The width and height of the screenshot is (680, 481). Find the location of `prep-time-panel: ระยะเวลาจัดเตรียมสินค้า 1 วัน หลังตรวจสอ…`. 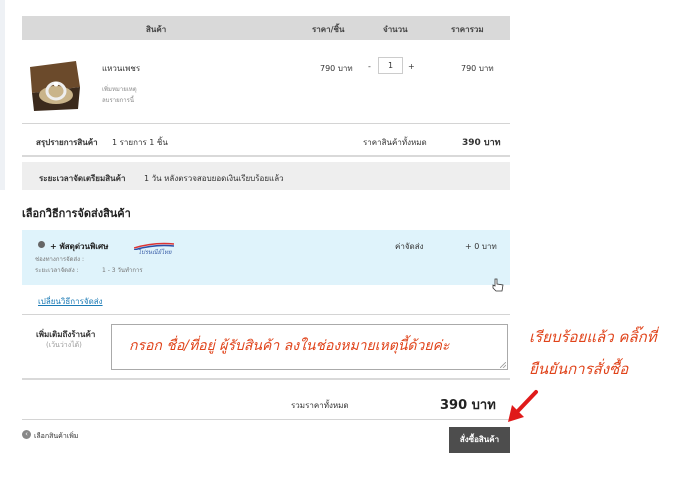

prep-time-panel: ระยะเวลาจัดเตรียมสินค้า 1 วัน หลังตรวจสอ… is located at coordinates (266, 176).